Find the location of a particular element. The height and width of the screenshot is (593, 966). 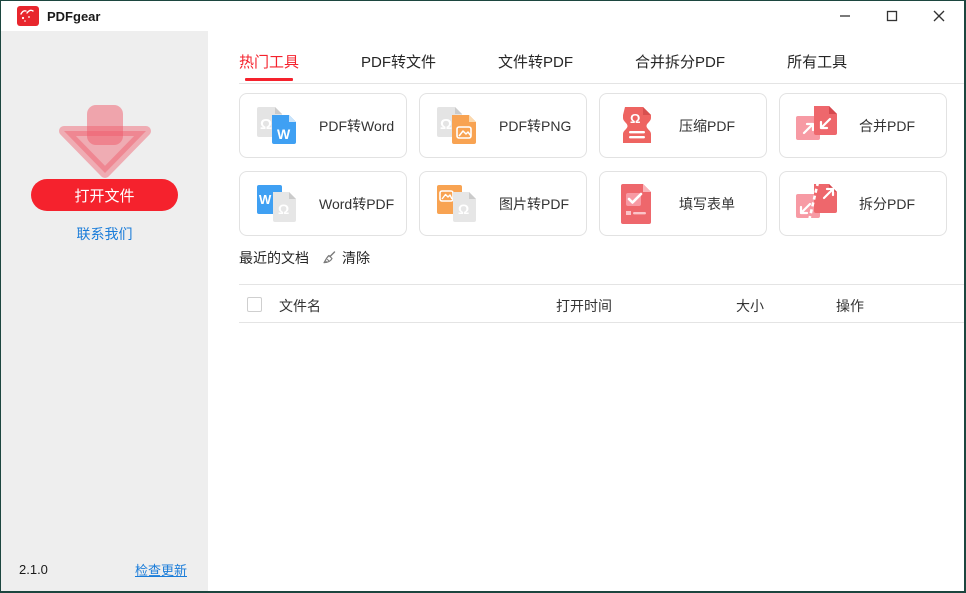

recent-table-header: 文件名 打开时间 大小 操作 is located at coordinates (601, 303).